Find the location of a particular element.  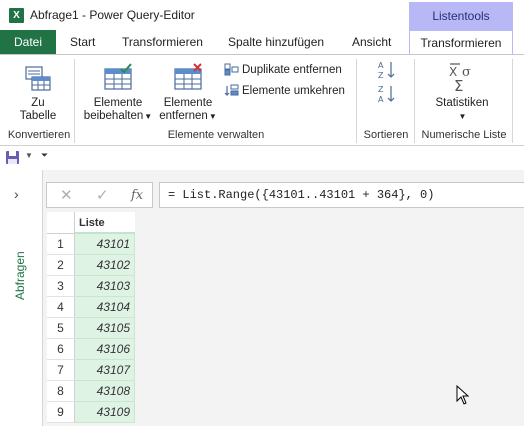

row-number: 6 is located at coordinates (61, 349).